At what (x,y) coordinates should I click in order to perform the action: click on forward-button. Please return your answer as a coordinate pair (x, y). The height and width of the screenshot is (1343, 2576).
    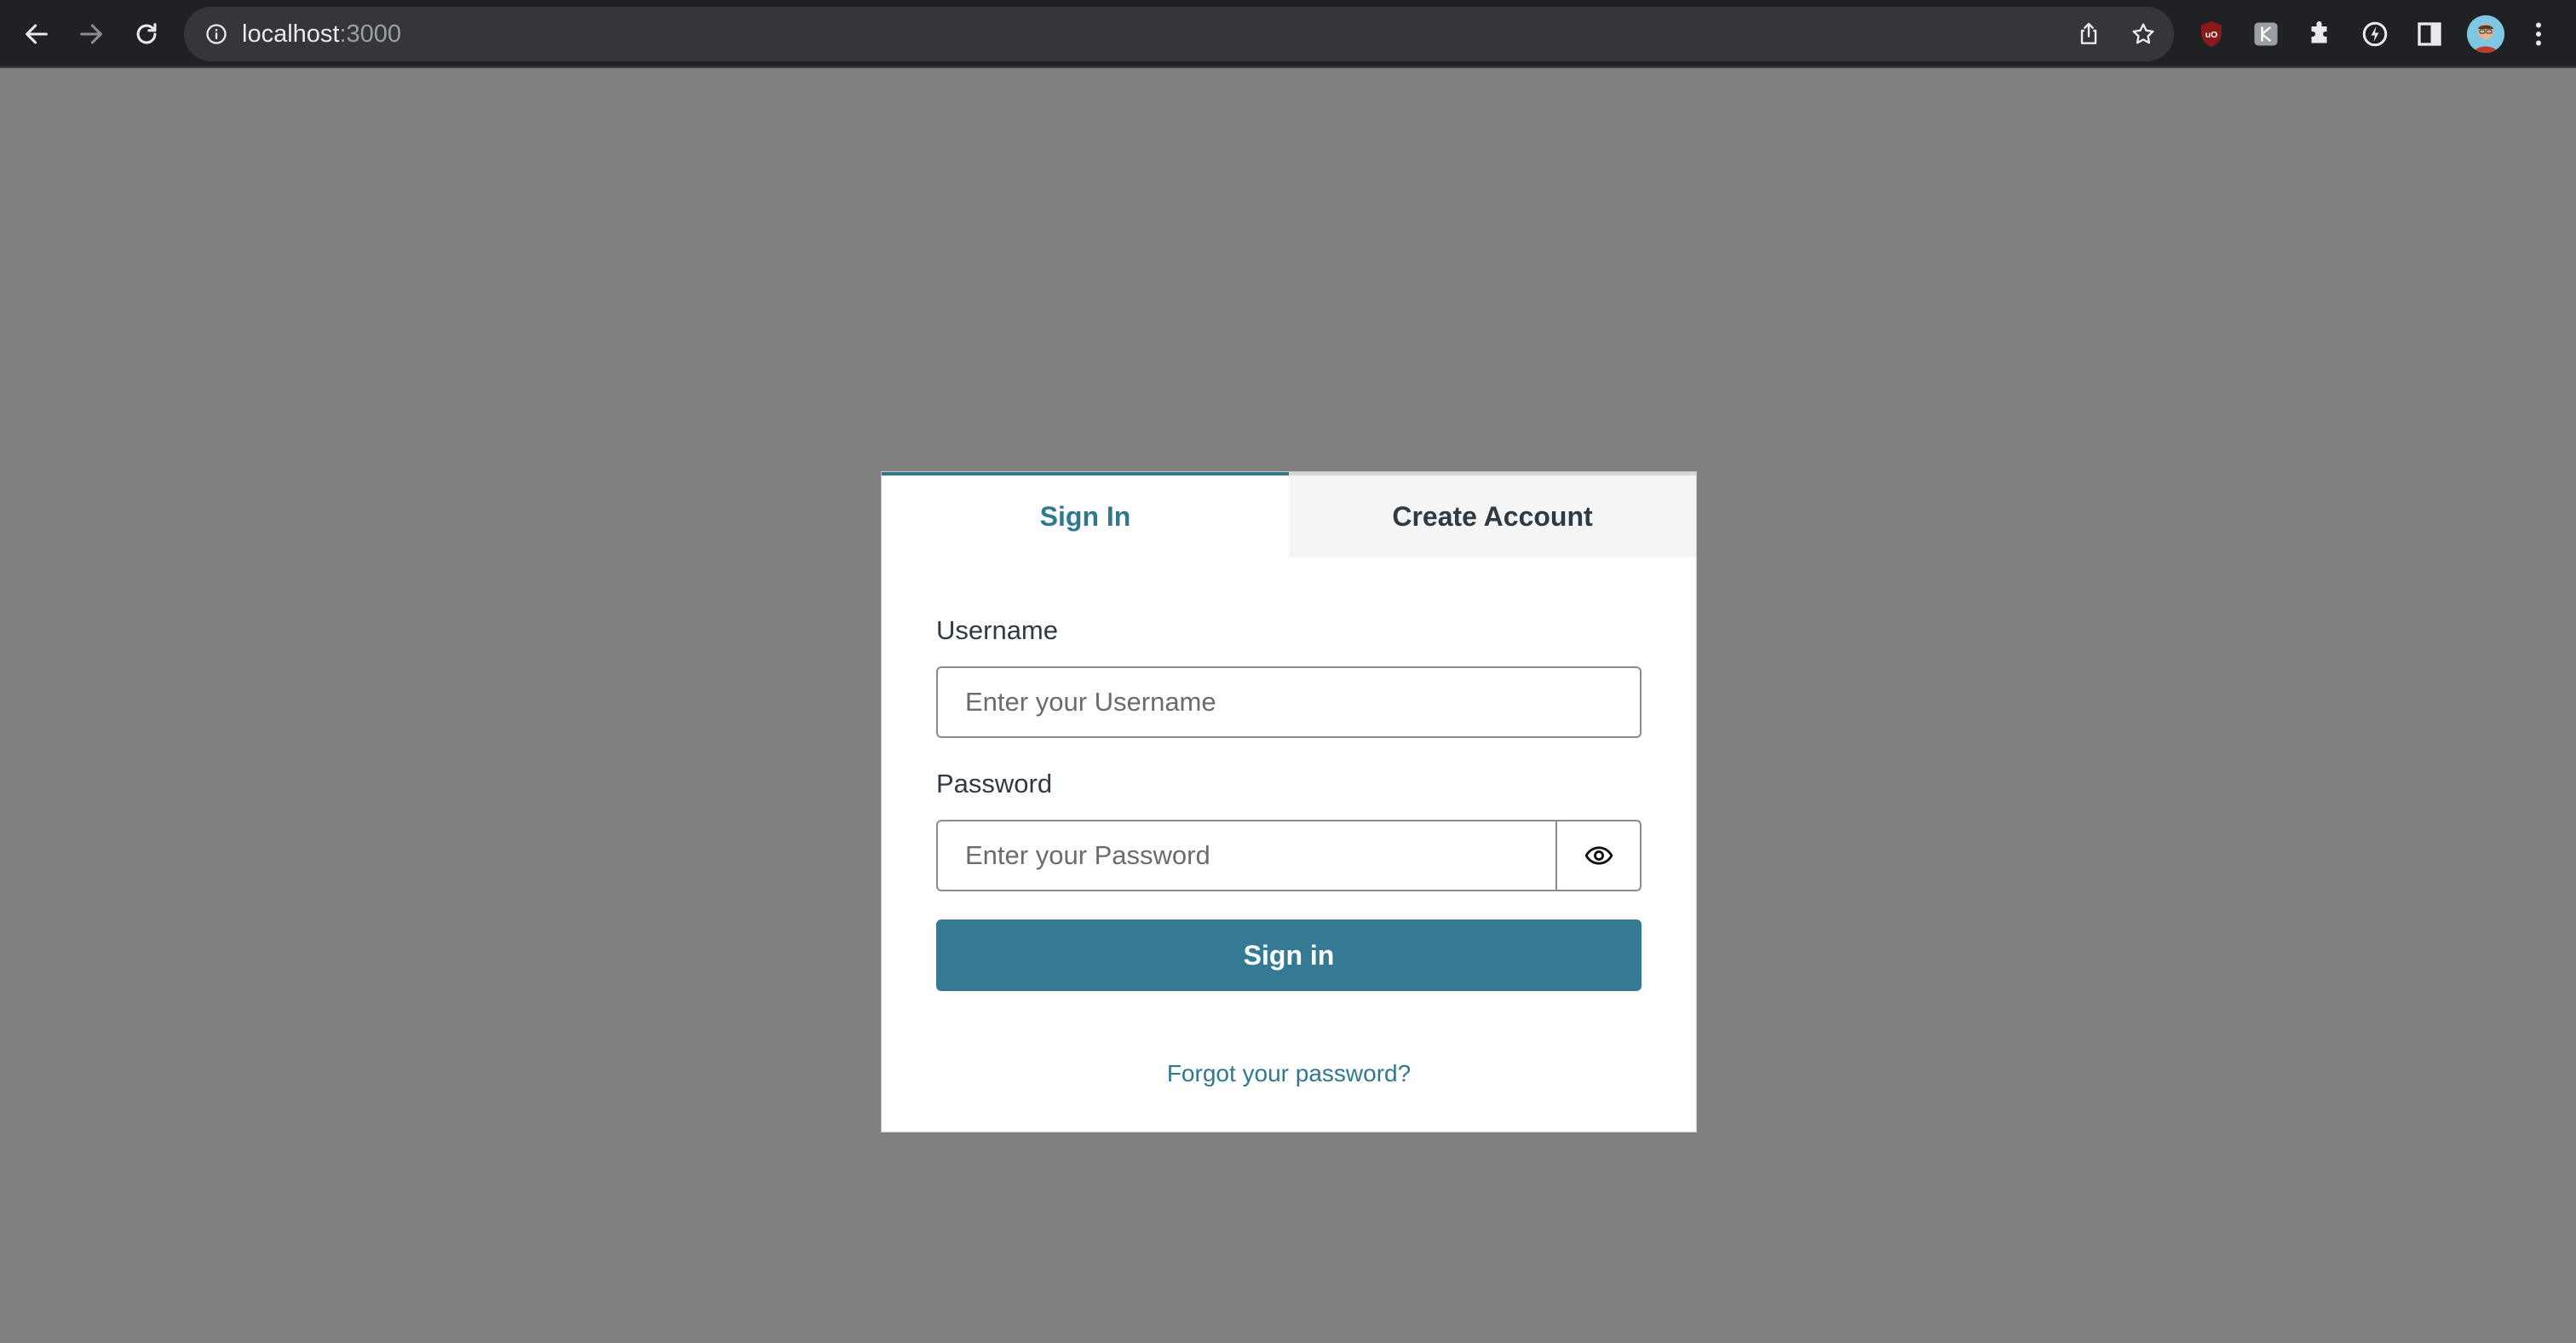
    Looking at the image, I should click on (91, 34).